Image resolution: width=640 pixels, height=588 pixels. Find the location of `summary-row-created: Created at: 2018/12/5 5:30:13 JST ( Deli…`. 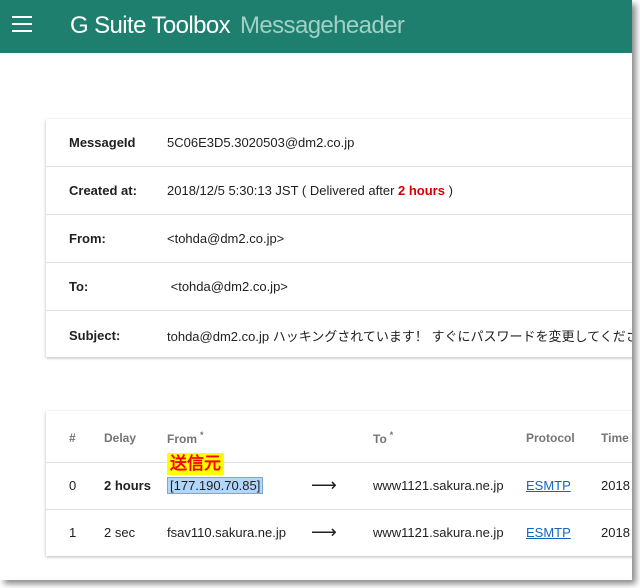

summary-row-created: Created at: 2018/12/5 5:30:13 JST ( Deli… is located at coordinates (339, 191).